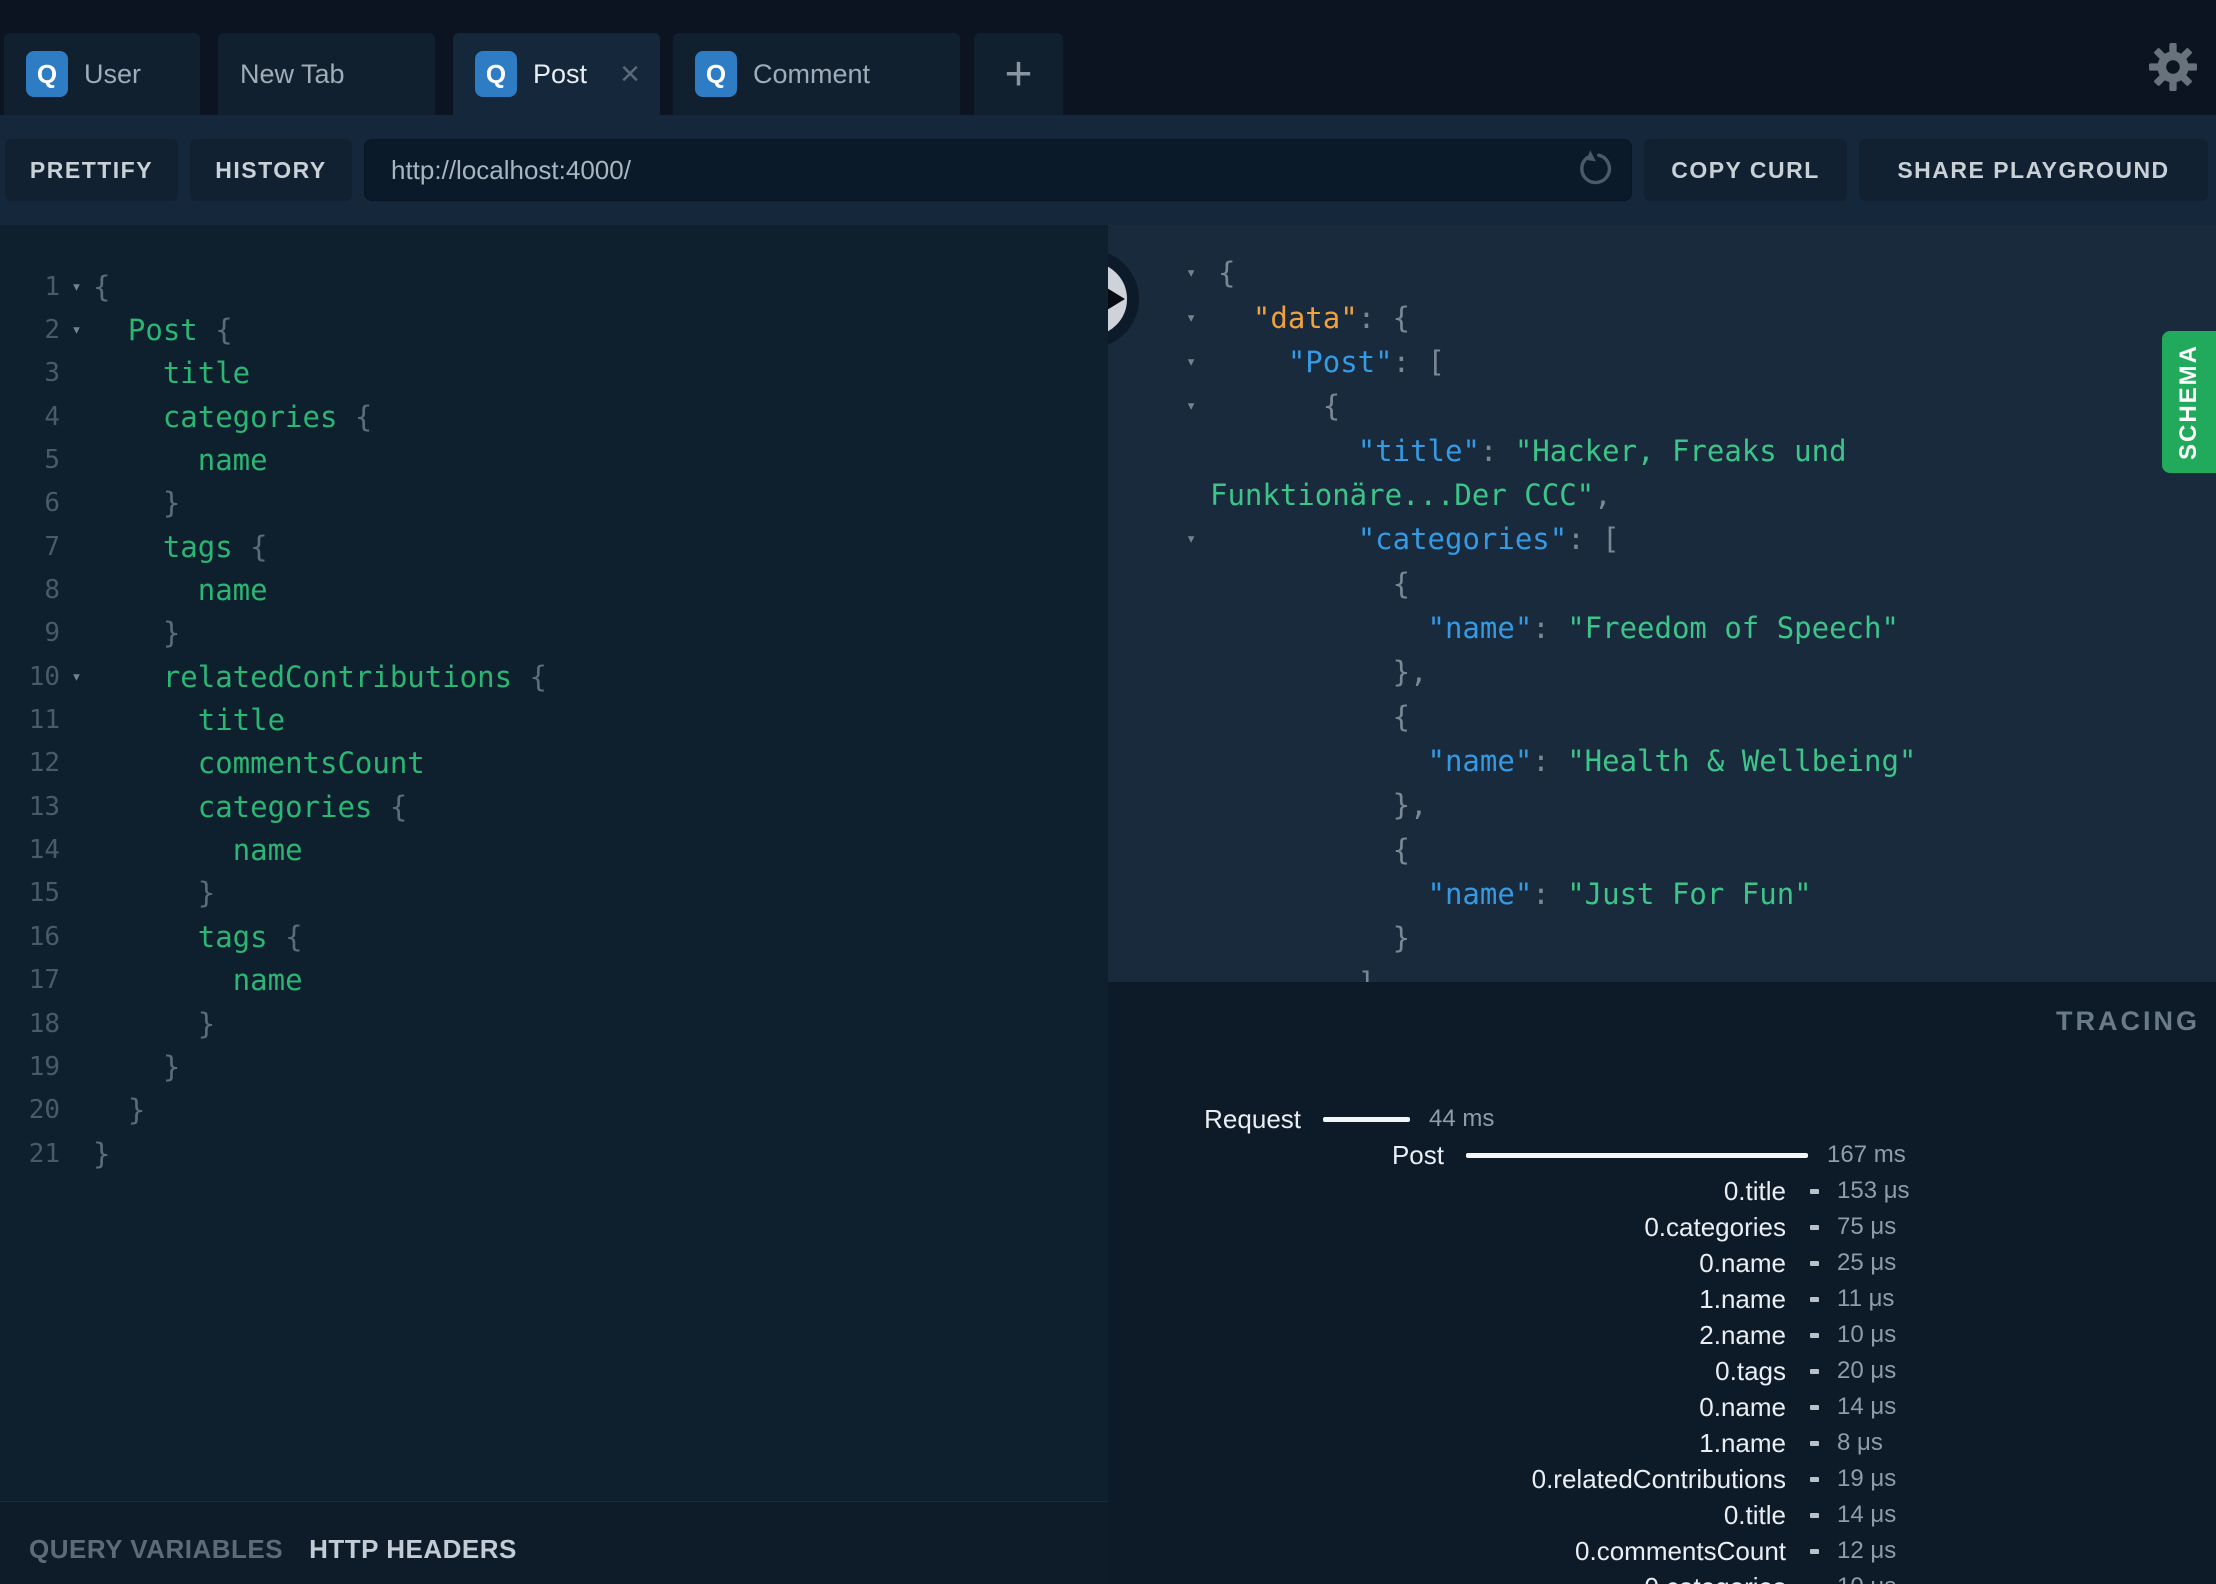  I want to click on tracing-resolver-label: Post, so click(1417, 1154).